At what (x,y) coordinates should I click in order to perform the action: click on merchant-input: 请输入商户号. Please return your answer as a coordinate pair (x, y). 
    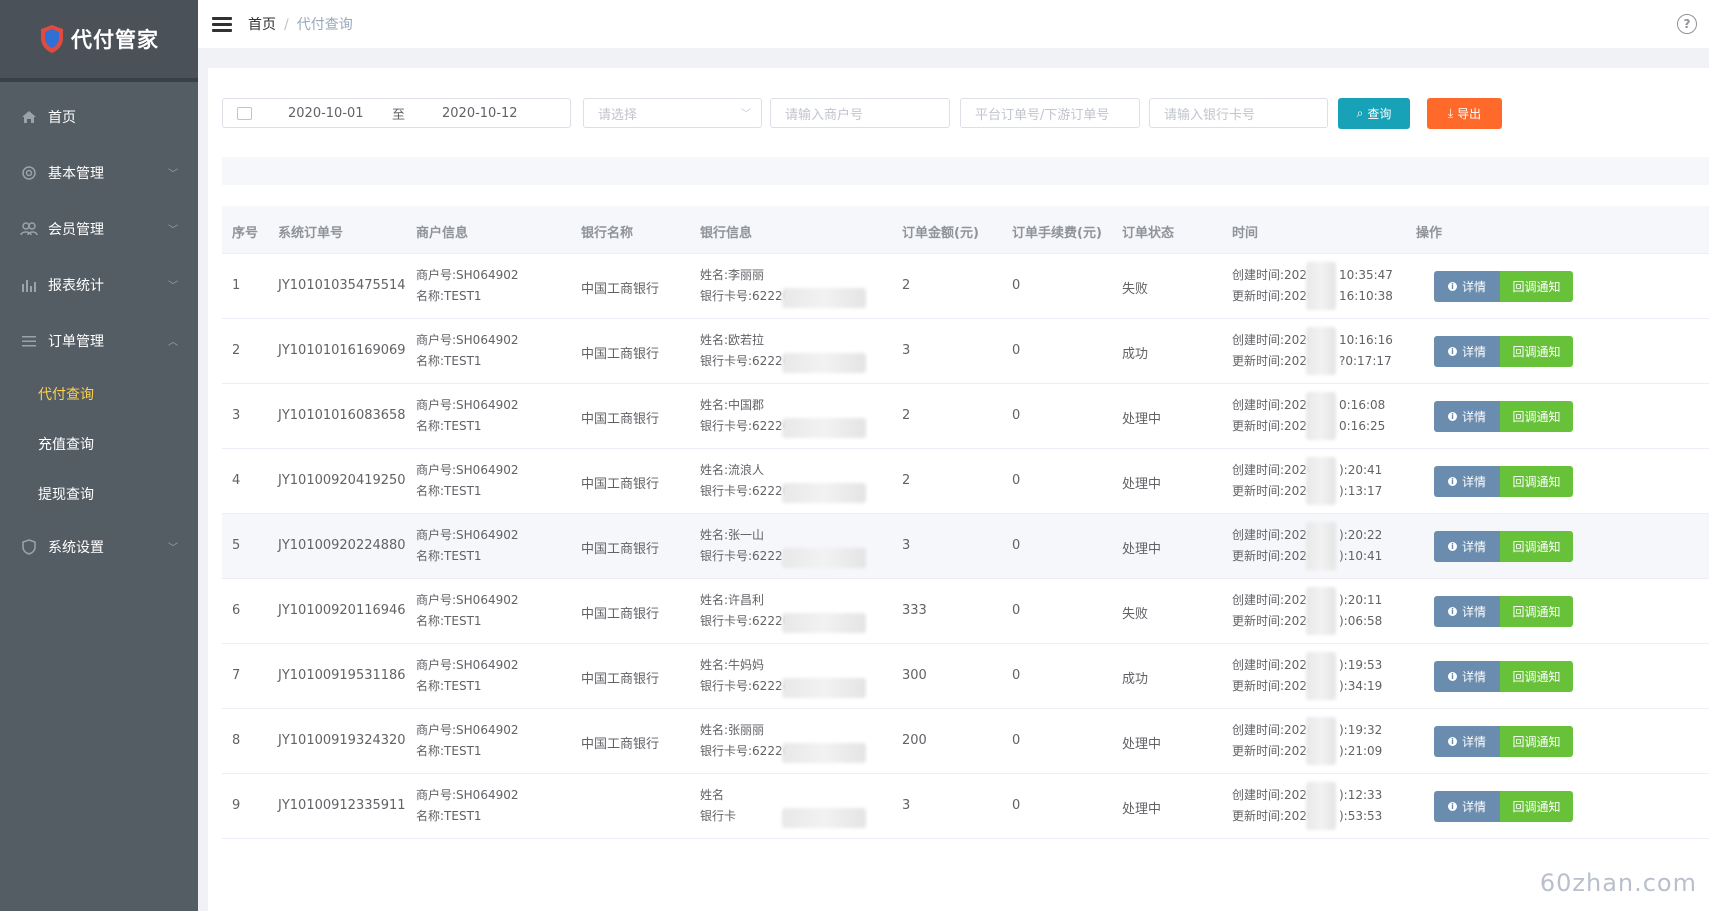
    Looking at the image, I should click on (860, 113).